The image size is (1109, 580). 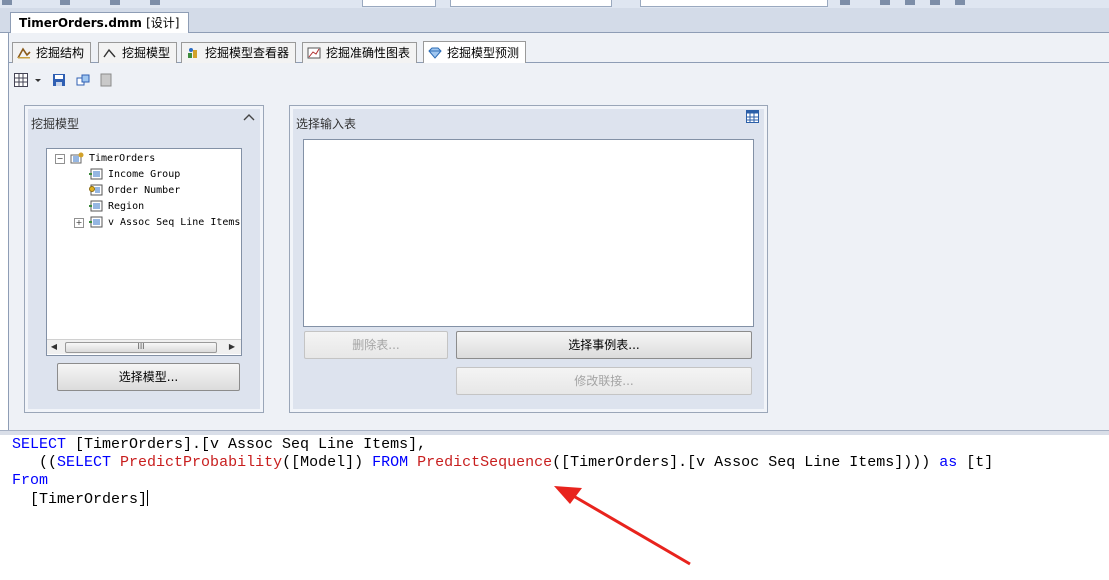 I want to click on tab-label: 挖掘模型, so click(x=146, y=53).